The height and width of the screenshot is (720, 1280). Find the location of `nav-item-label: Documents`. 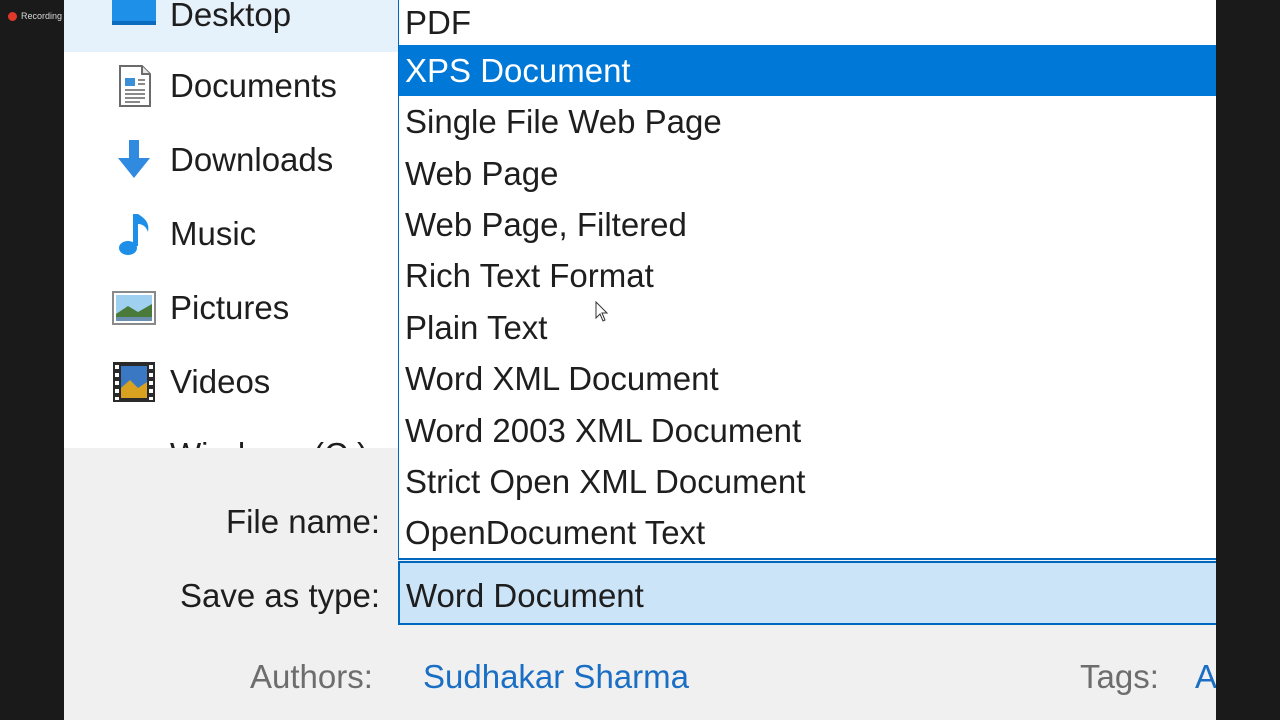

nav-item-label: Documents is located at coordinates (253, 85).